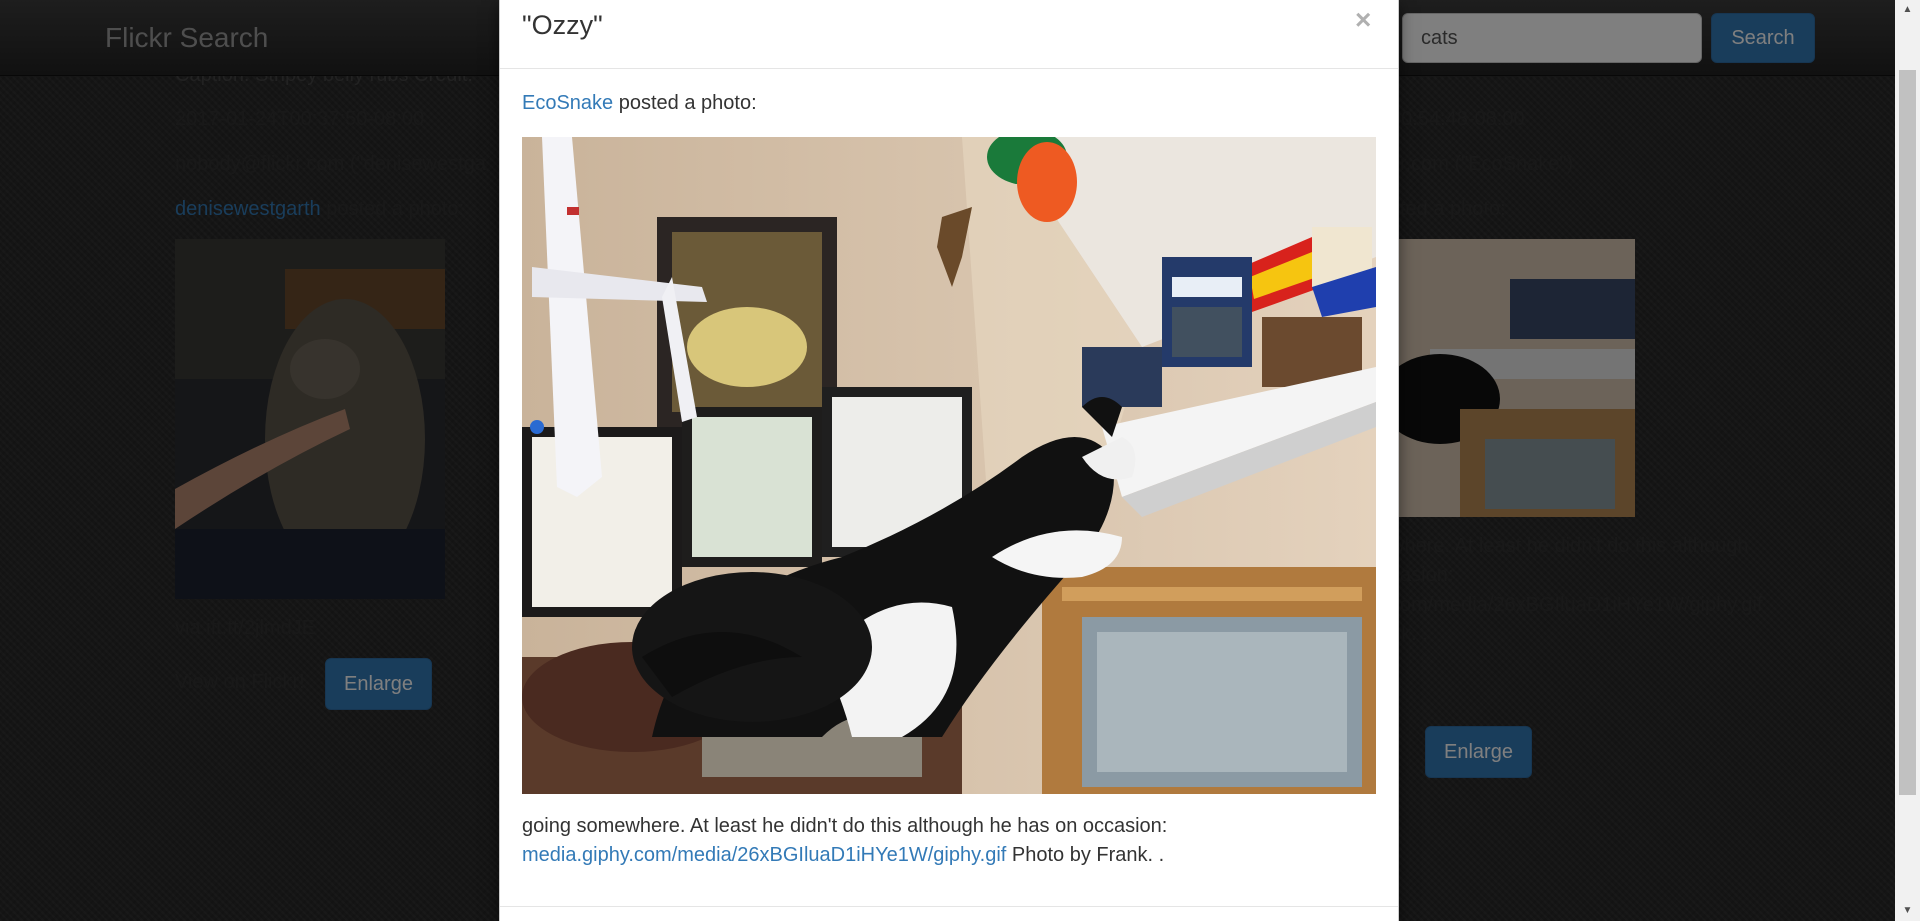  I want to click on posted-text: posted a photo:, so click(685, 103).